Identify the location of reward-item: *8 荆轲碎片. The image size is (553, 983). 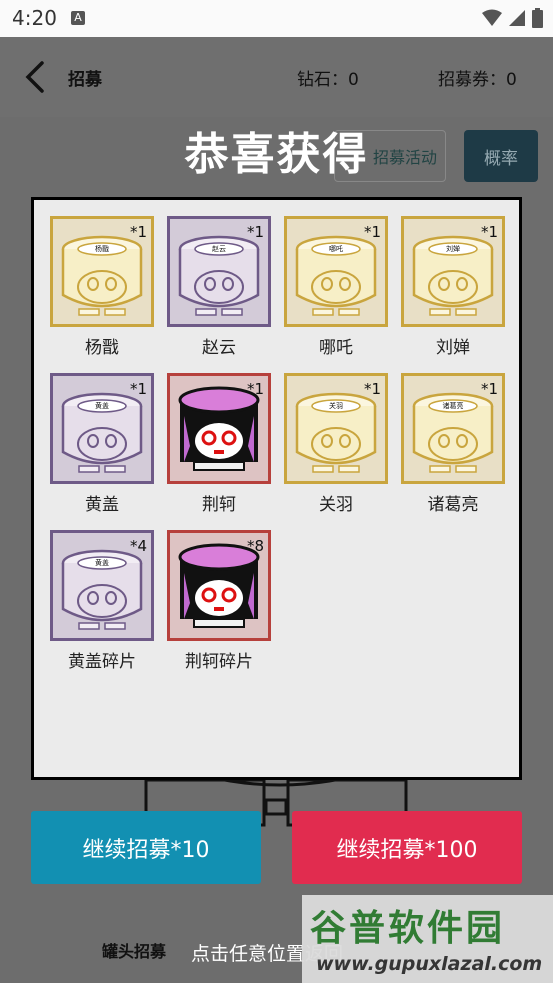
(219, 601).